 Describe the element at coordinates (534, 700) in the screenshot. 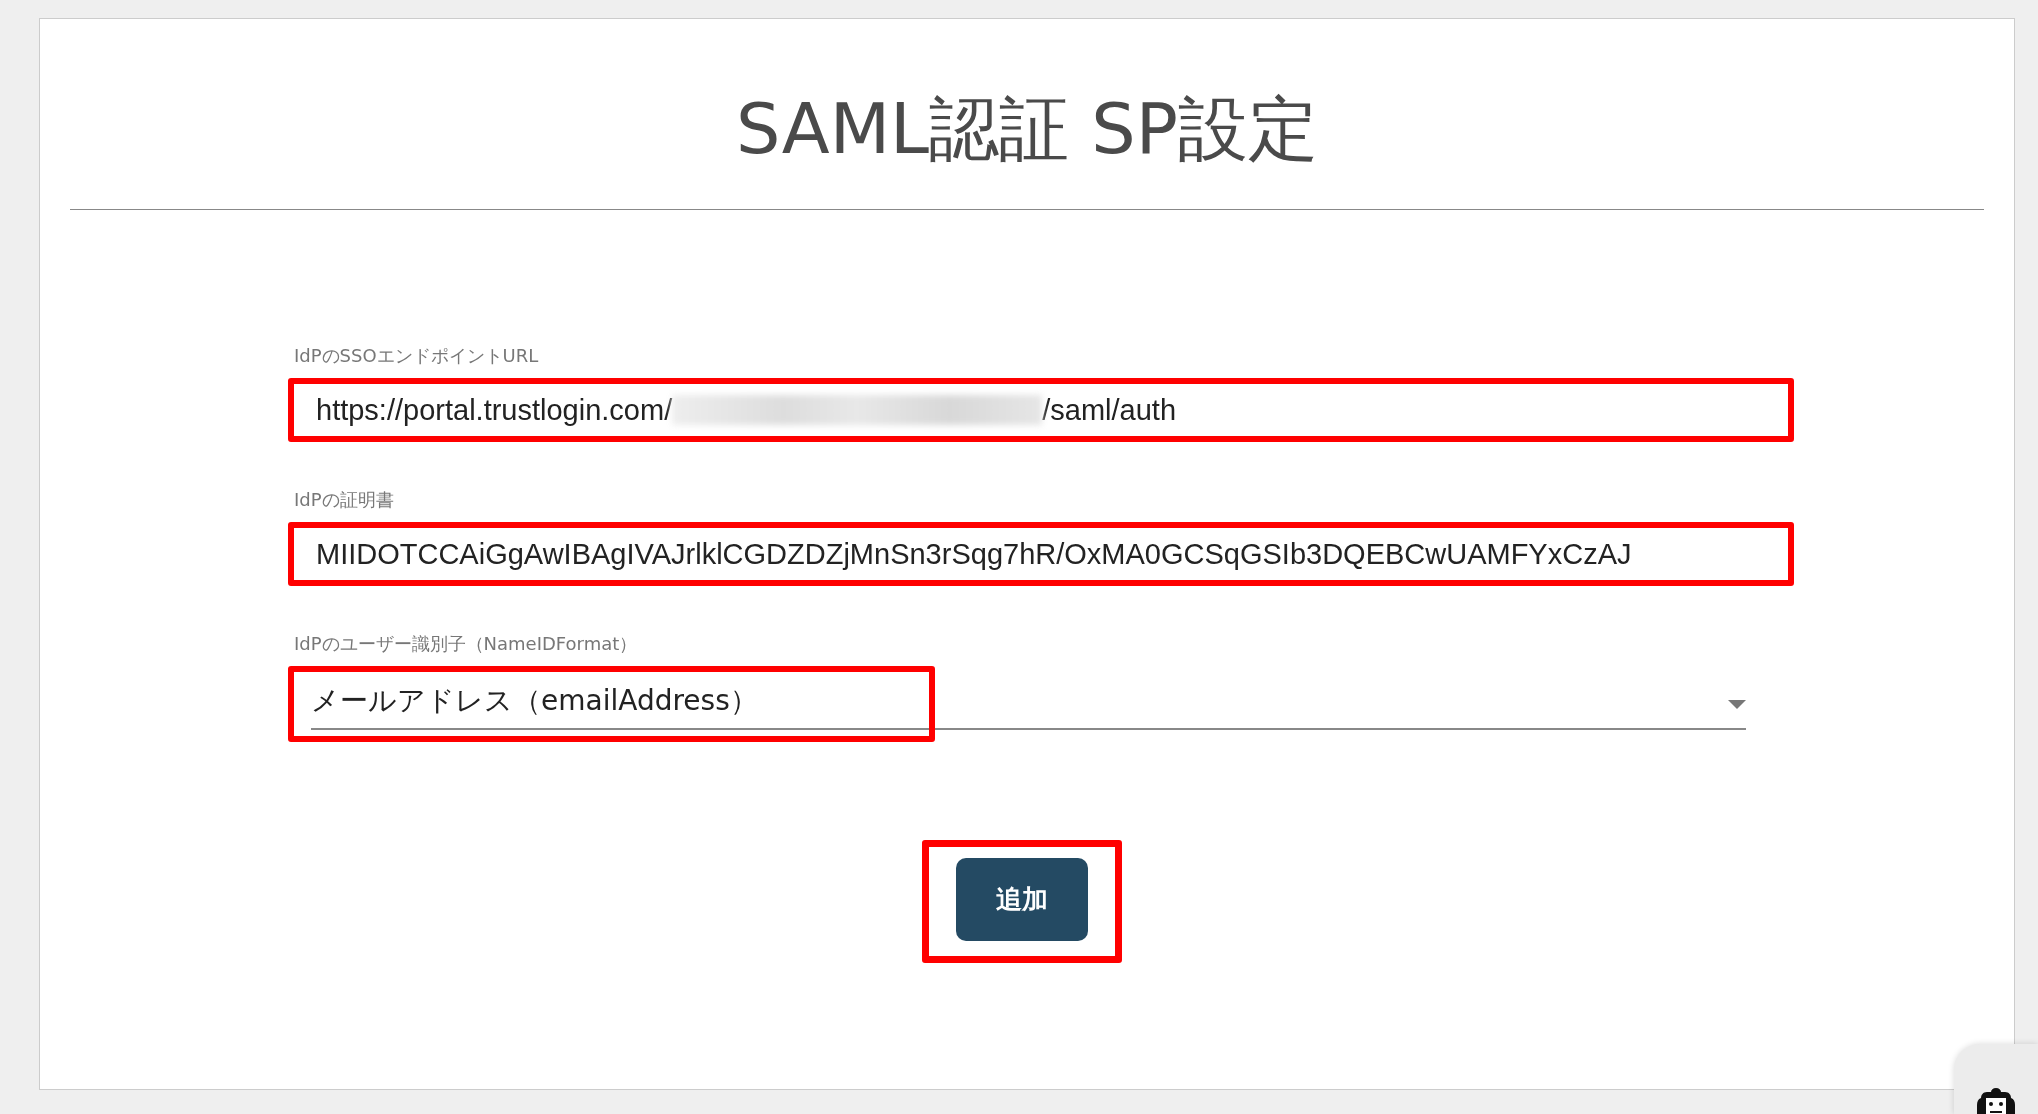

I see `dropdown-value: メールアドレス（emailAddress）` at that location.